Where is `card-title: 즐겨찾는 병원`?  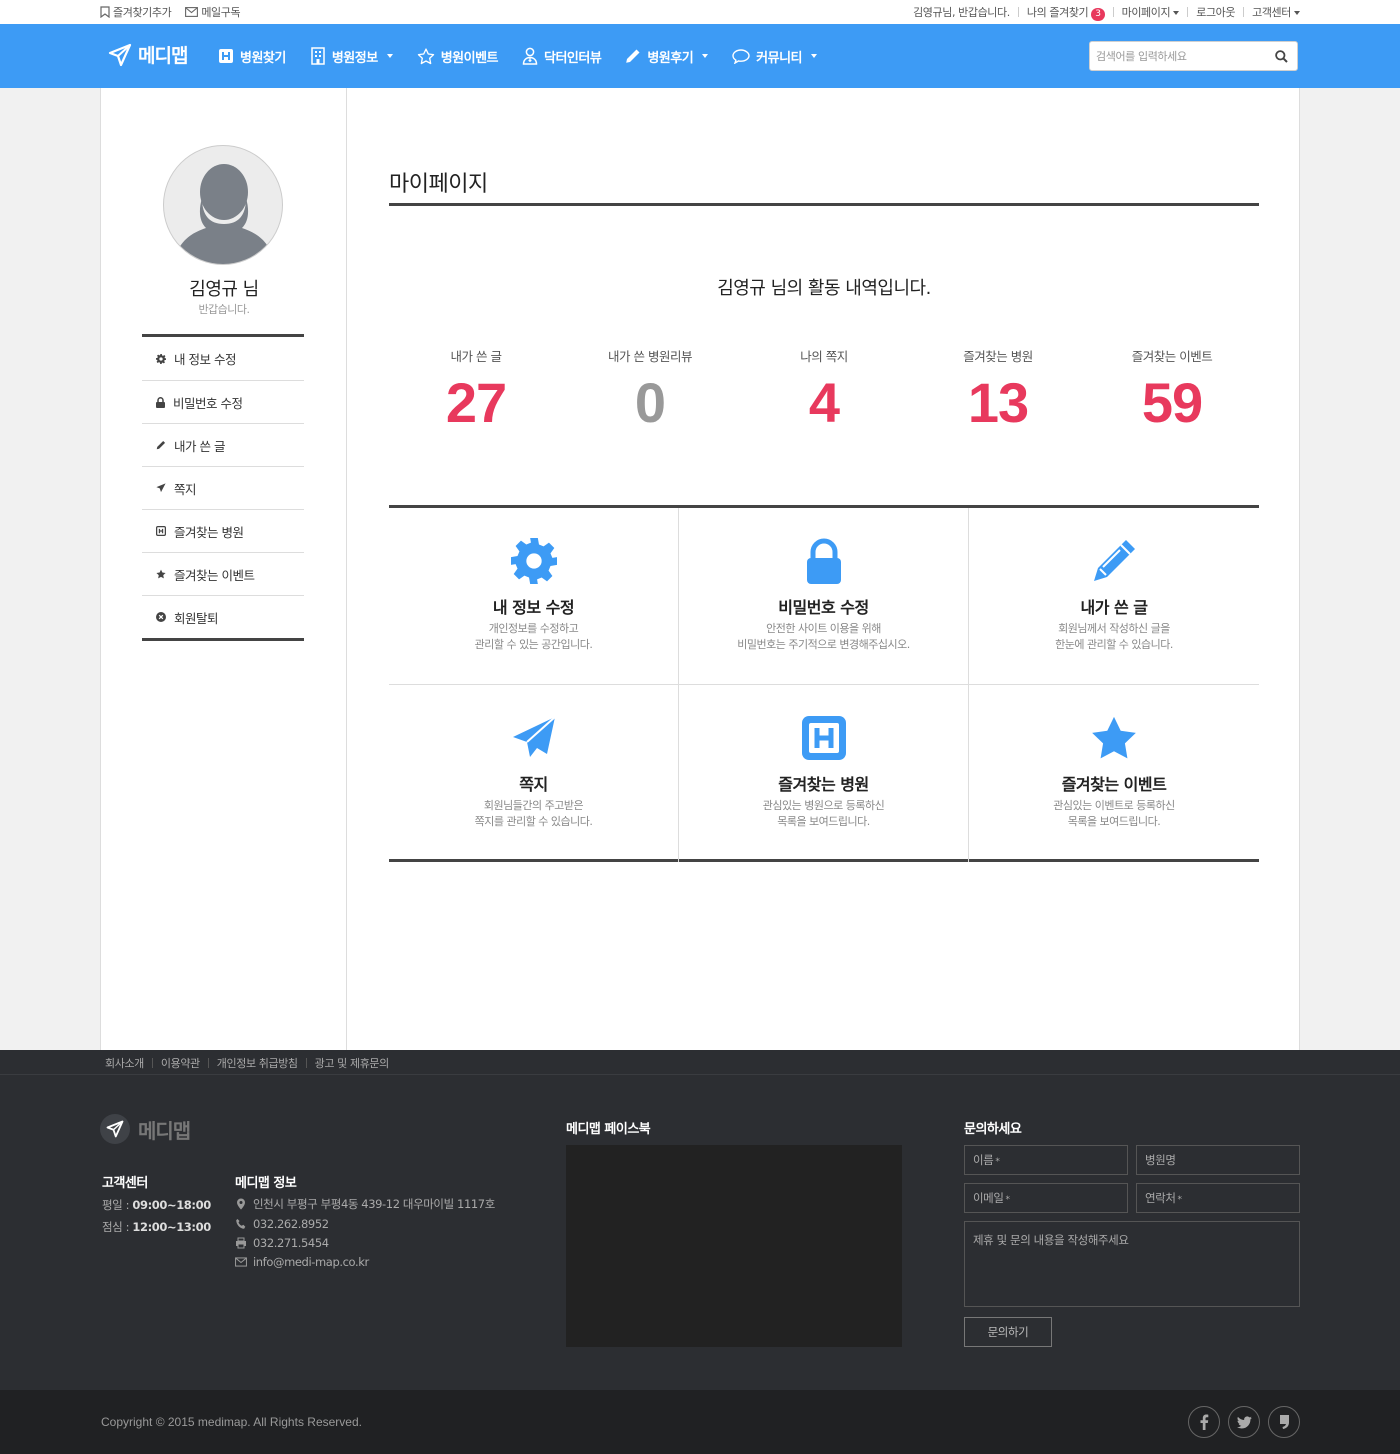 card-title: 즐겨찾는 병원 is located at coordinates (823, 784).